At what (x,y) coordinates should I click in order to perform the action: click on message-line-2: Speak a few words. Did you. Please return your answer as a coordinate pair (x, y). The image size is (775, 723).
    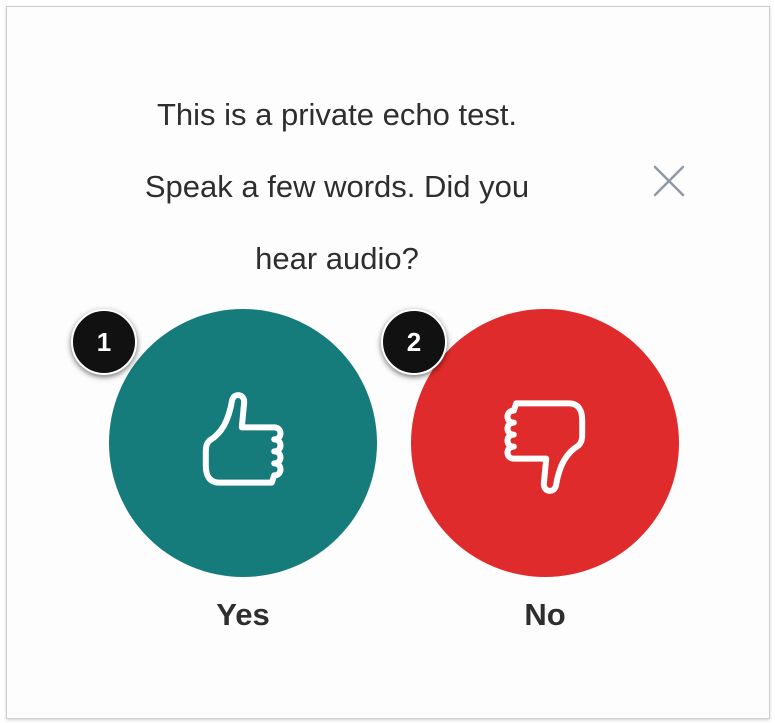
    Looking at the image, I should click on (337, 186).